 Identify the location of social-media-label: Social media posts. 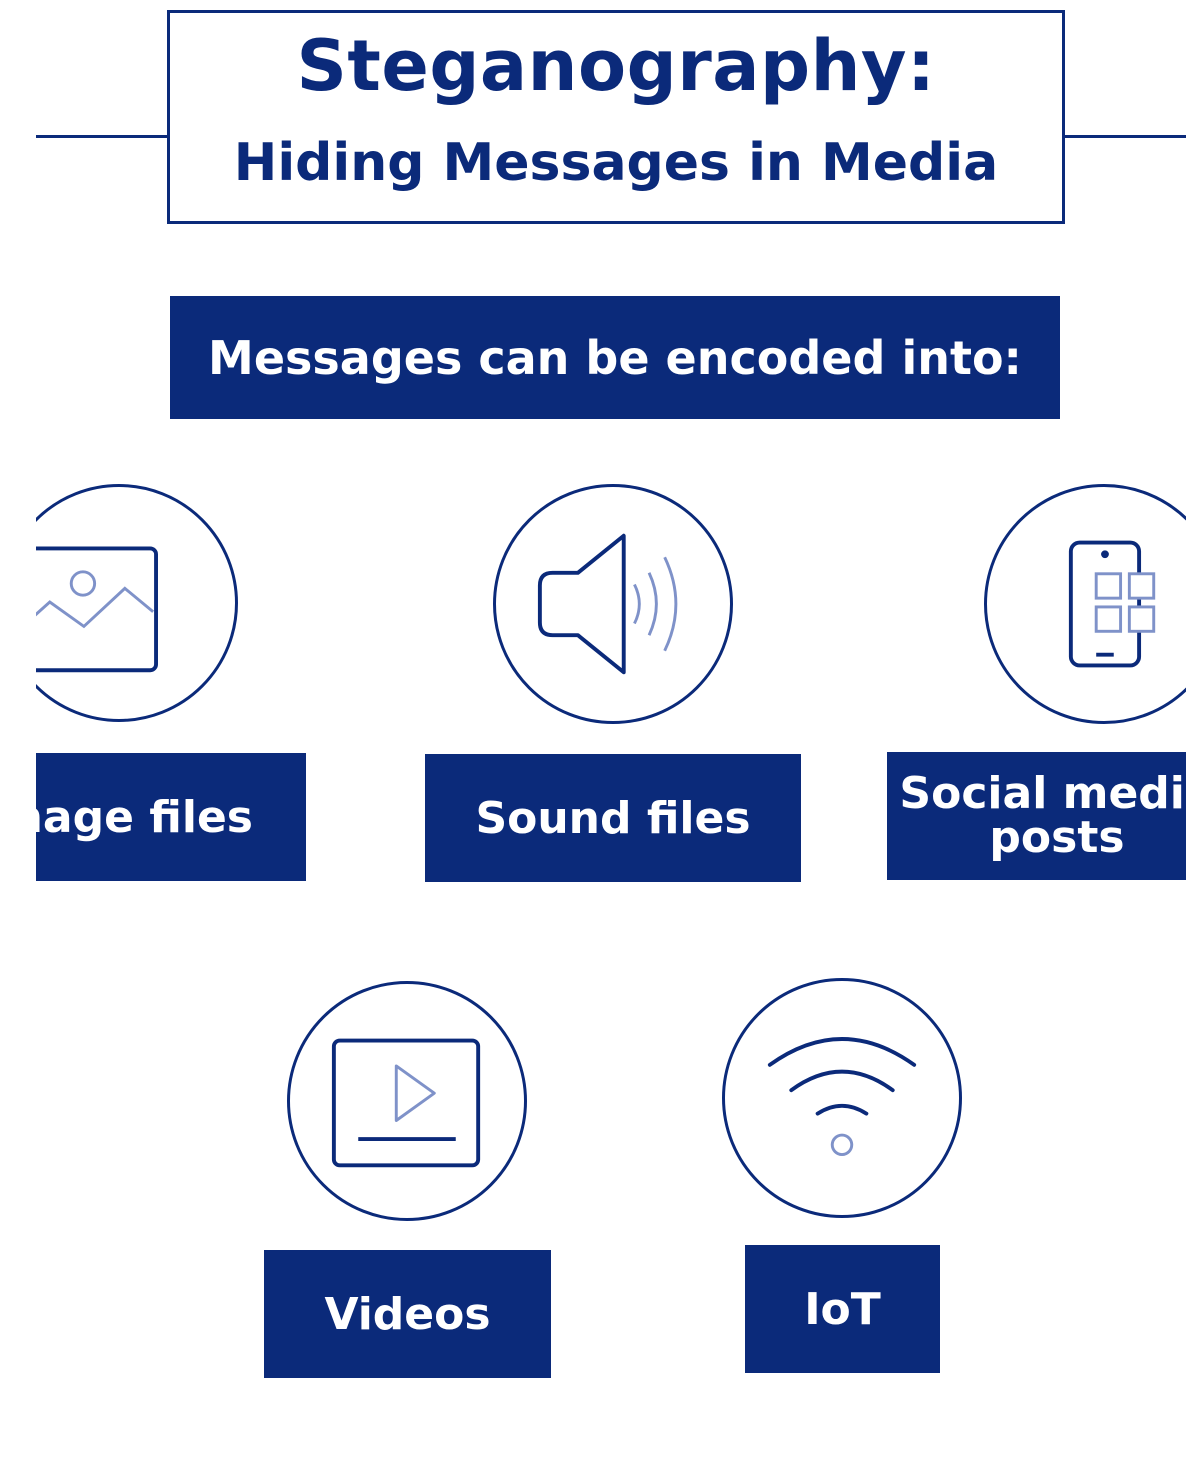
(1036, 816).